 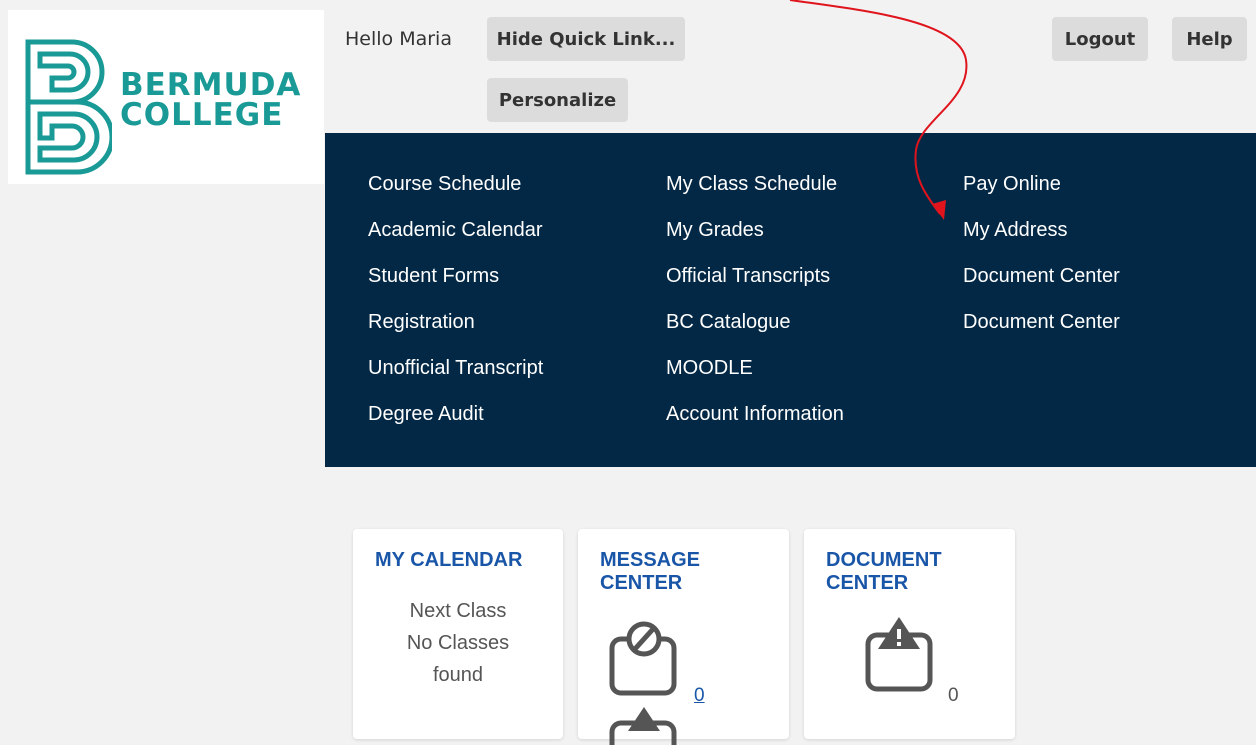 What do you see at coordinates (1041, 192) in the screenshot?
I see `link-pay-online: Pay Online` at bounding box center [1041, 192].